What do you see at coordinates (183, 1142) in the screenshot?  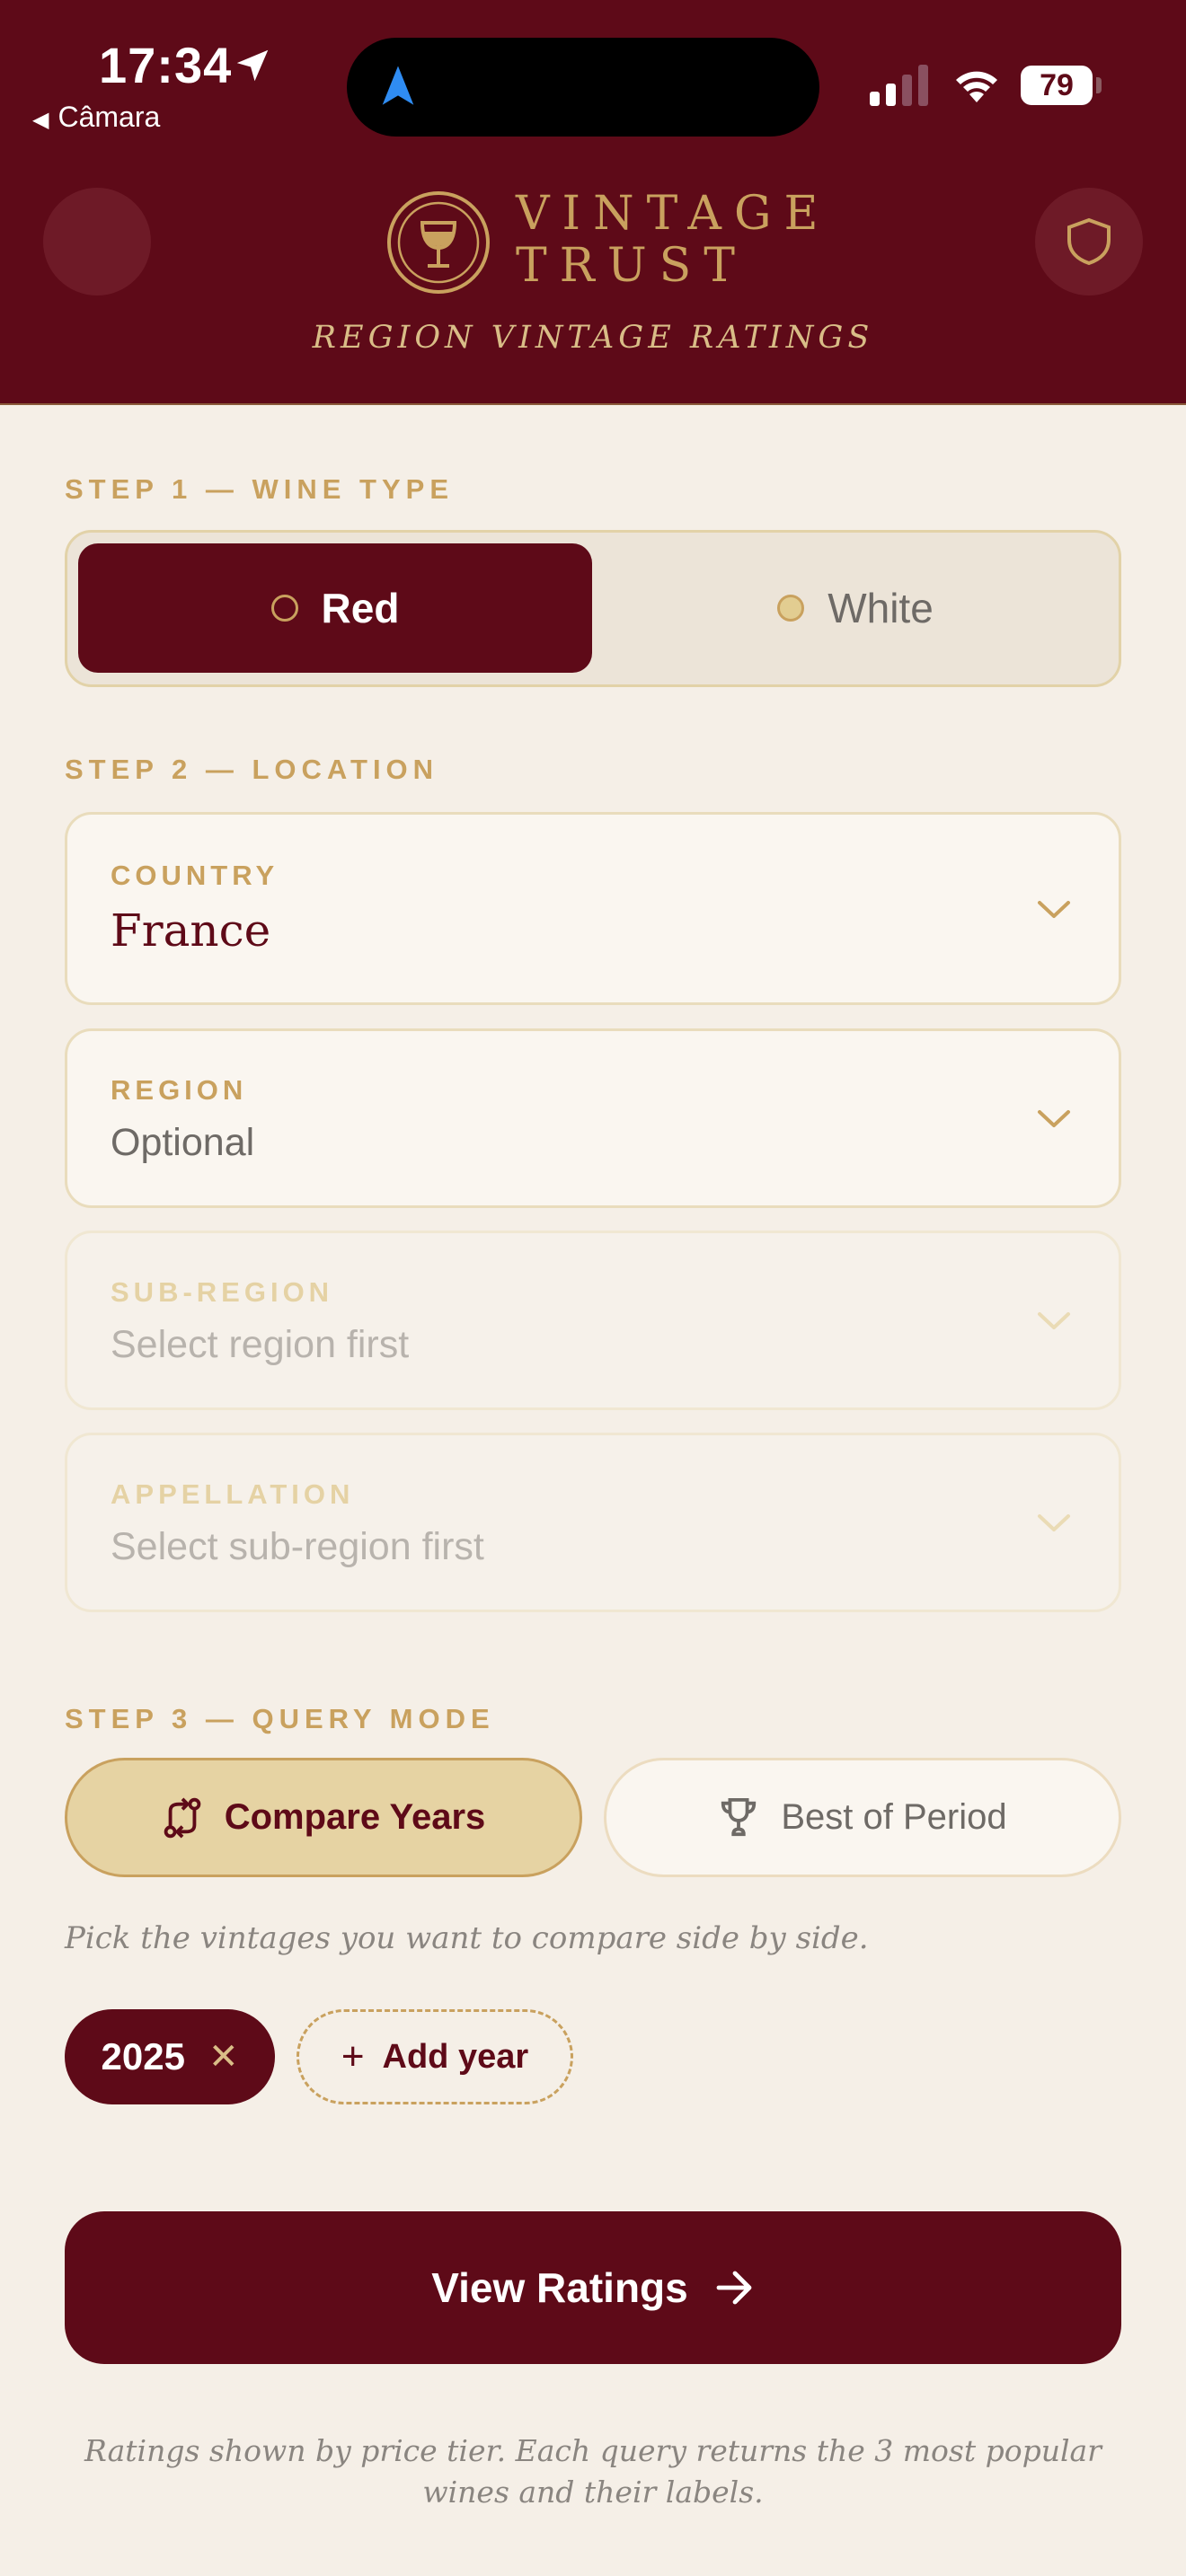 I see `region-value: Optional` at bounding box center [183, 1142].